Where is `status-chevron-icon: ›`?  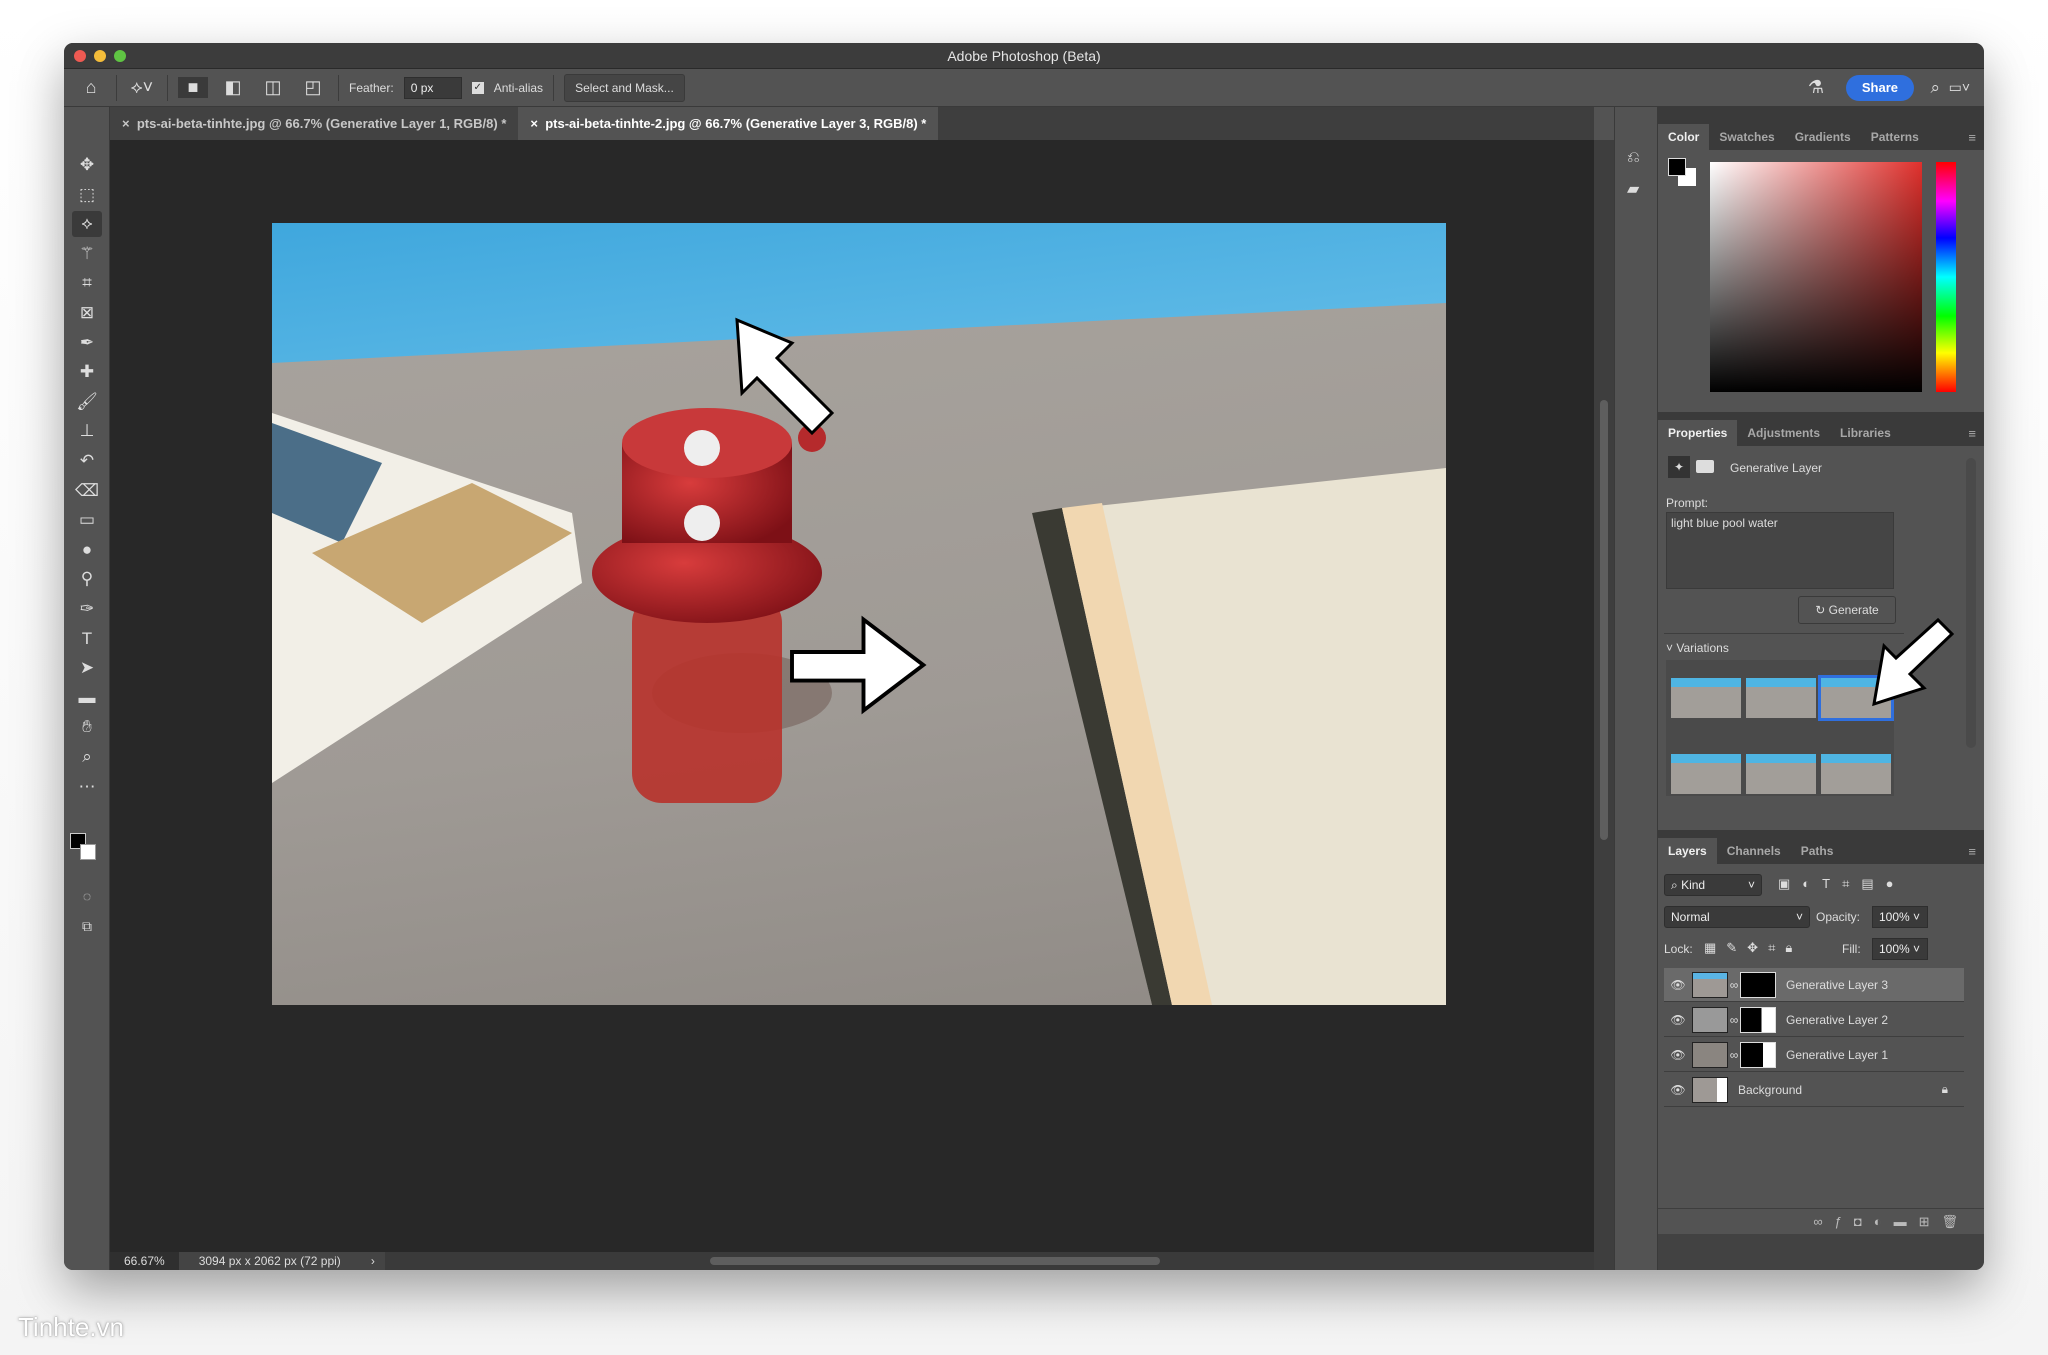 status-chevron-icon: › is located at coordinates (372, 1261).